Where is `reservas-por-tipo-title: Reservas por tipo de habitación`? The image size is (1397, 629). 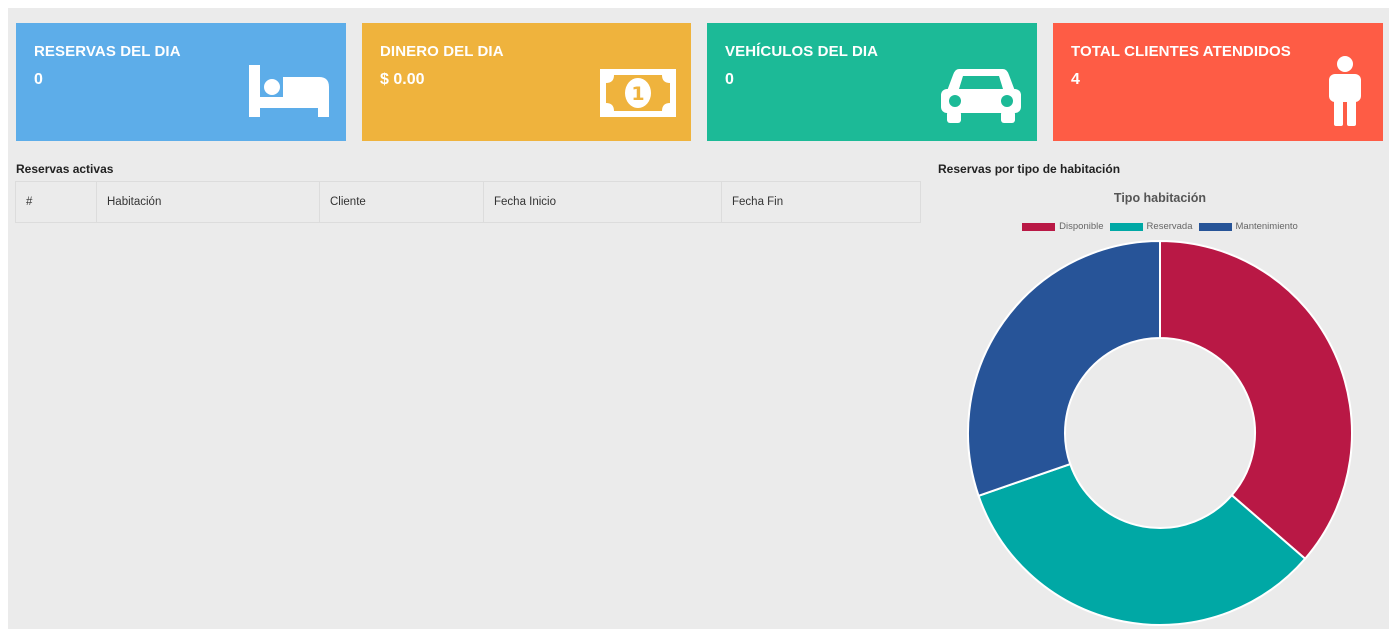
reservas-por-tipo-title: Reservas por tipo de habitación is located at coordinates (1029, 169).